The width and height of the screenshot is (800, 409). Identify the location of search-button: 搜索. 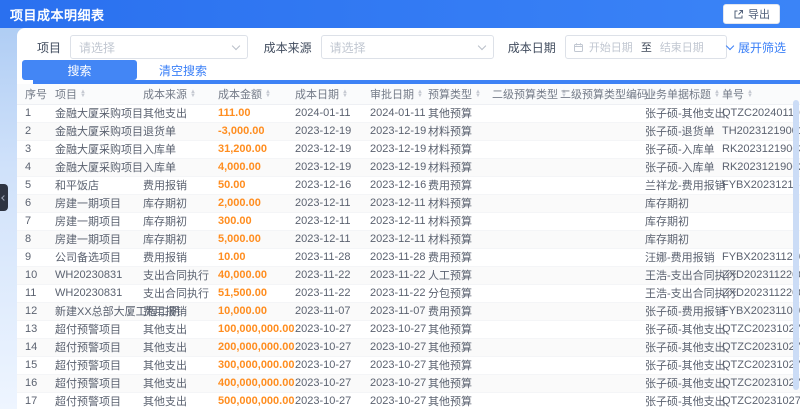
(79, 70).